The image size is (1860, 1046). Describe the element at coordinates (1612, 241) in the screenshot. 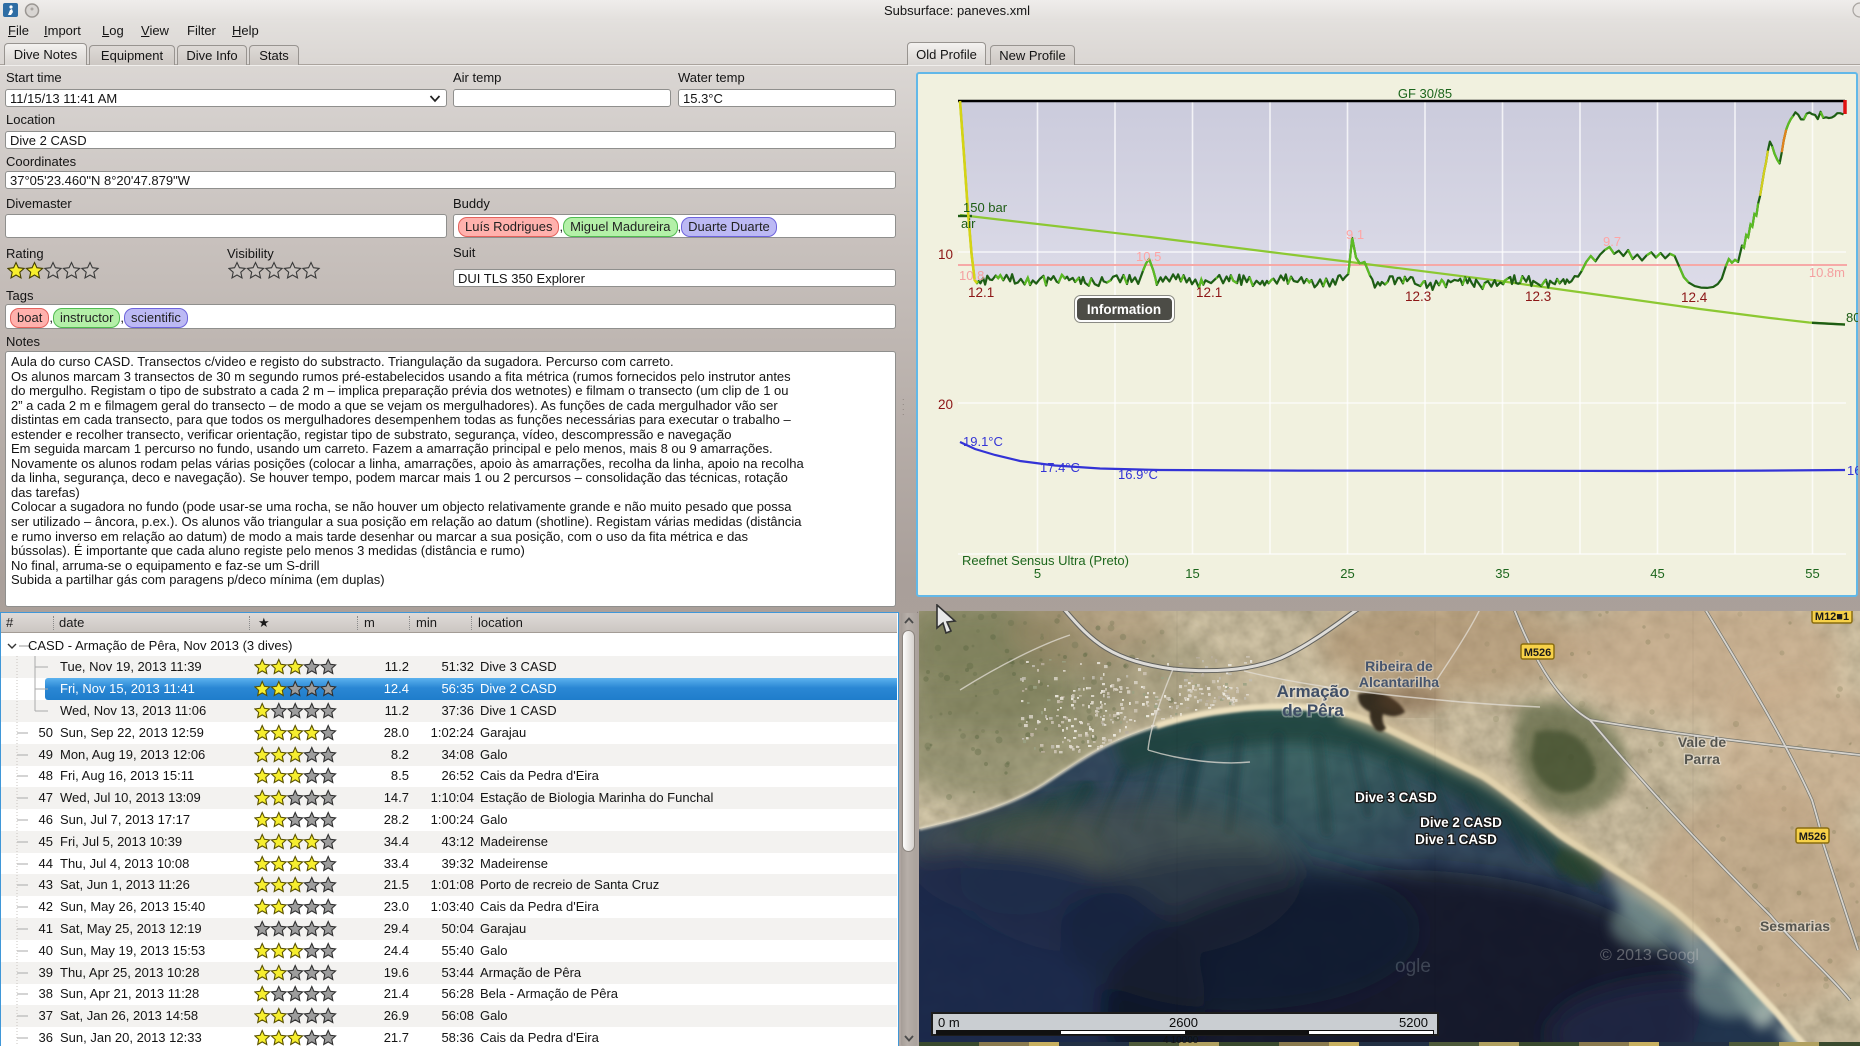

I see `svg-text: 9.7` at that location.